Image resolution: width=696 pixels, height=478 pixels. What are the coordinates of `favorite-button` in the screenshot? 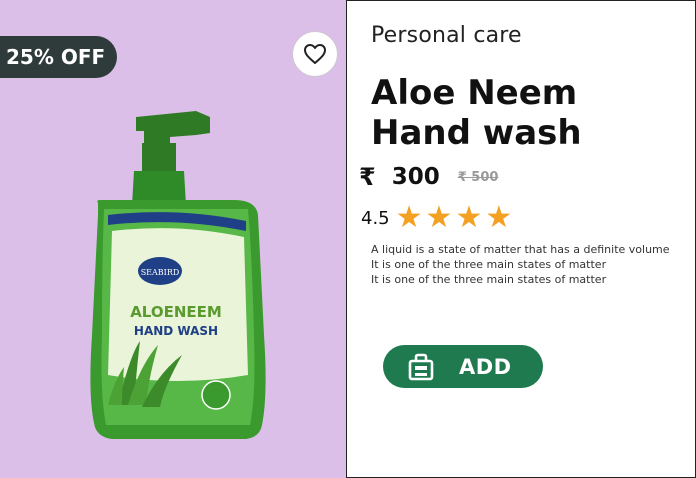 It's located at (315, 54).